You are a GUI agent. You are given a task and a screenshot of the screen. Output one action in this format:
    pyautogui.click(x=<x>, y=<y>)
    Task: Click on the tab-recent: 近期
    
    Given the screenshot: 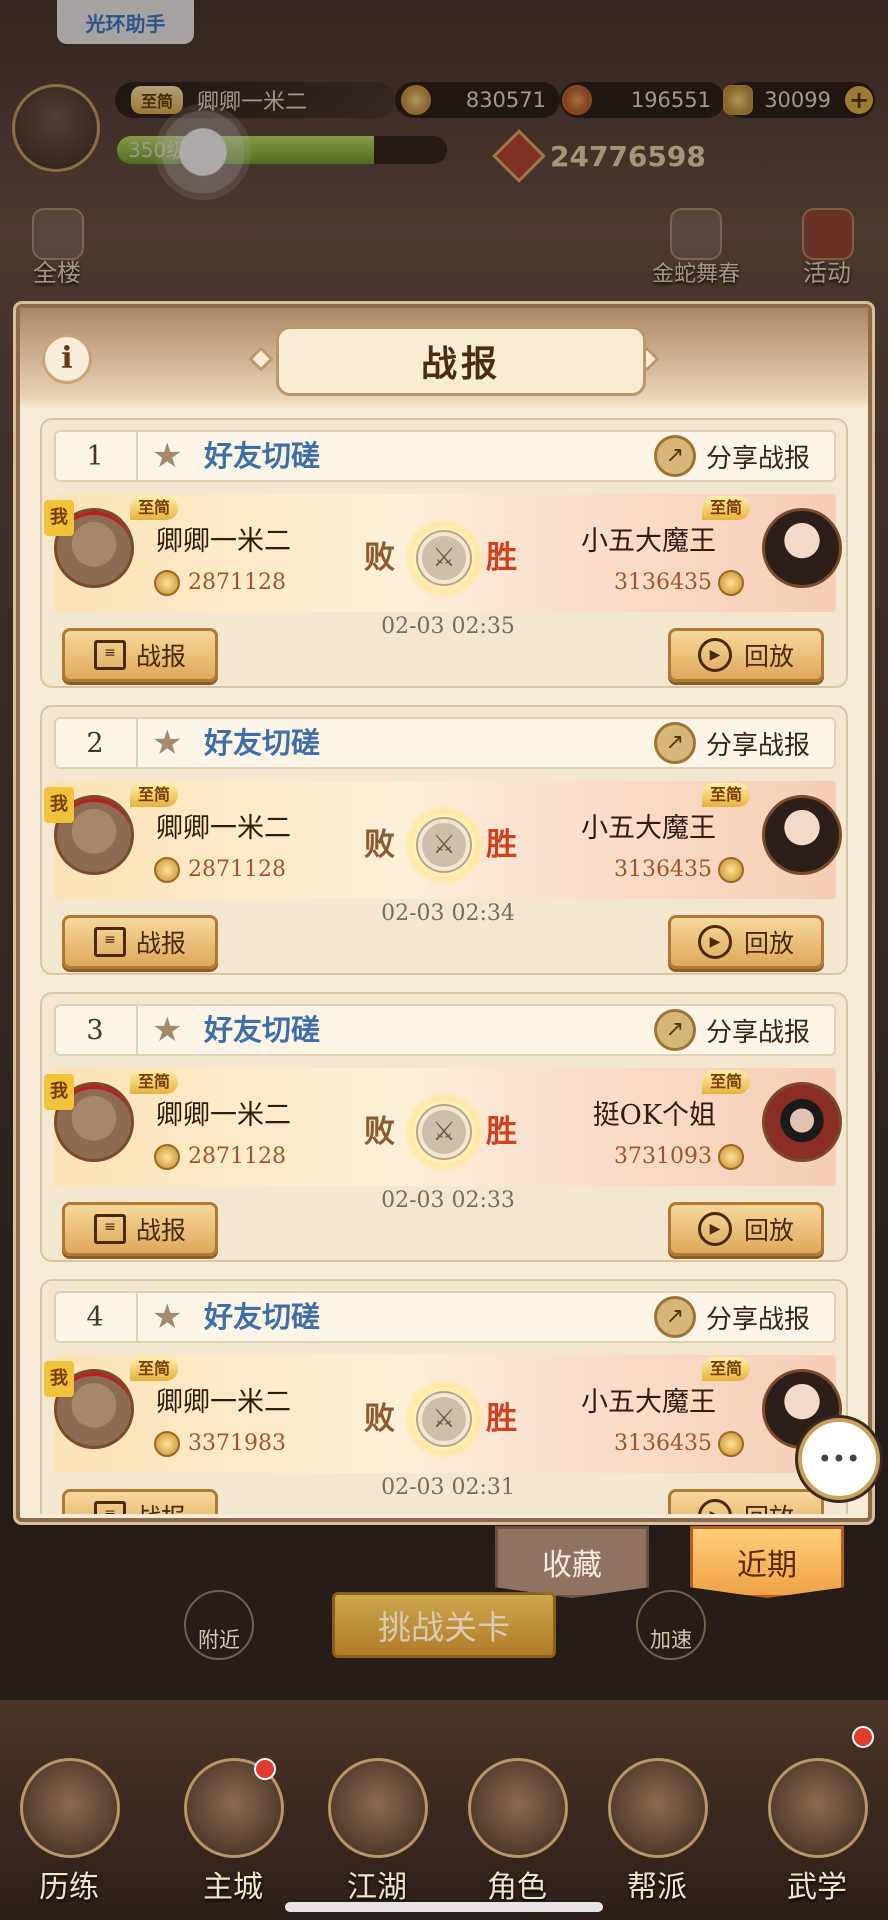 What is the action you would take?
    pyautogui.click(x=767, y=1562)
    